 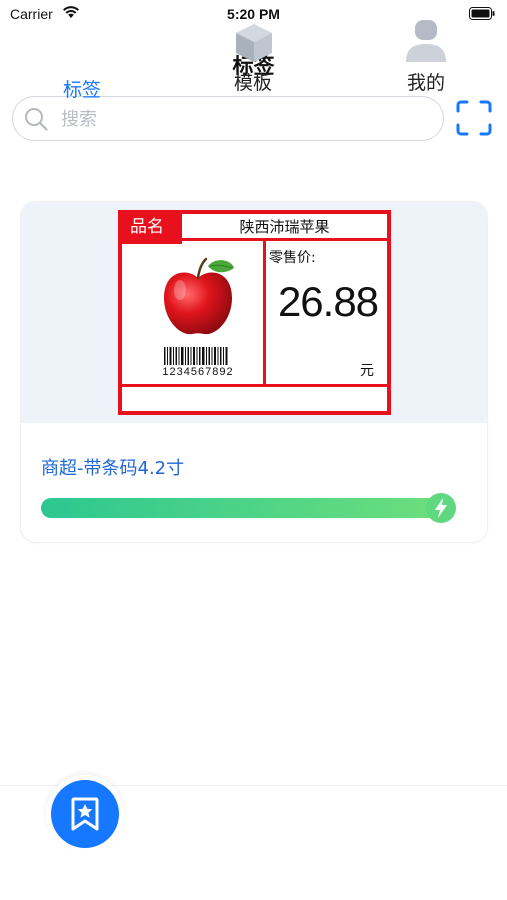 What do you see at coordinates (254, 385) in the screenshot?
I see `horizontal-divider` at bounding box center [254, 385].